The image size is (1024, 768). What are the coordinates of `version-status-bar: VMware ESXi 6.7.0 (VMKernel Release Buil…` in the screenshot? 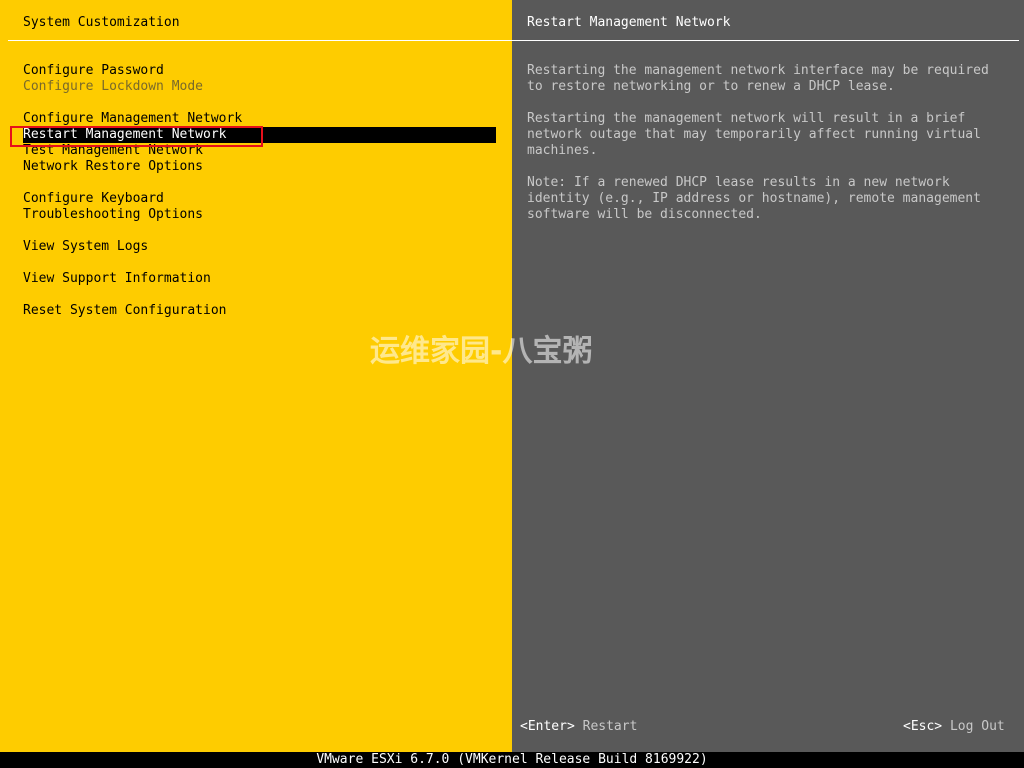 It's located at (512, 760).